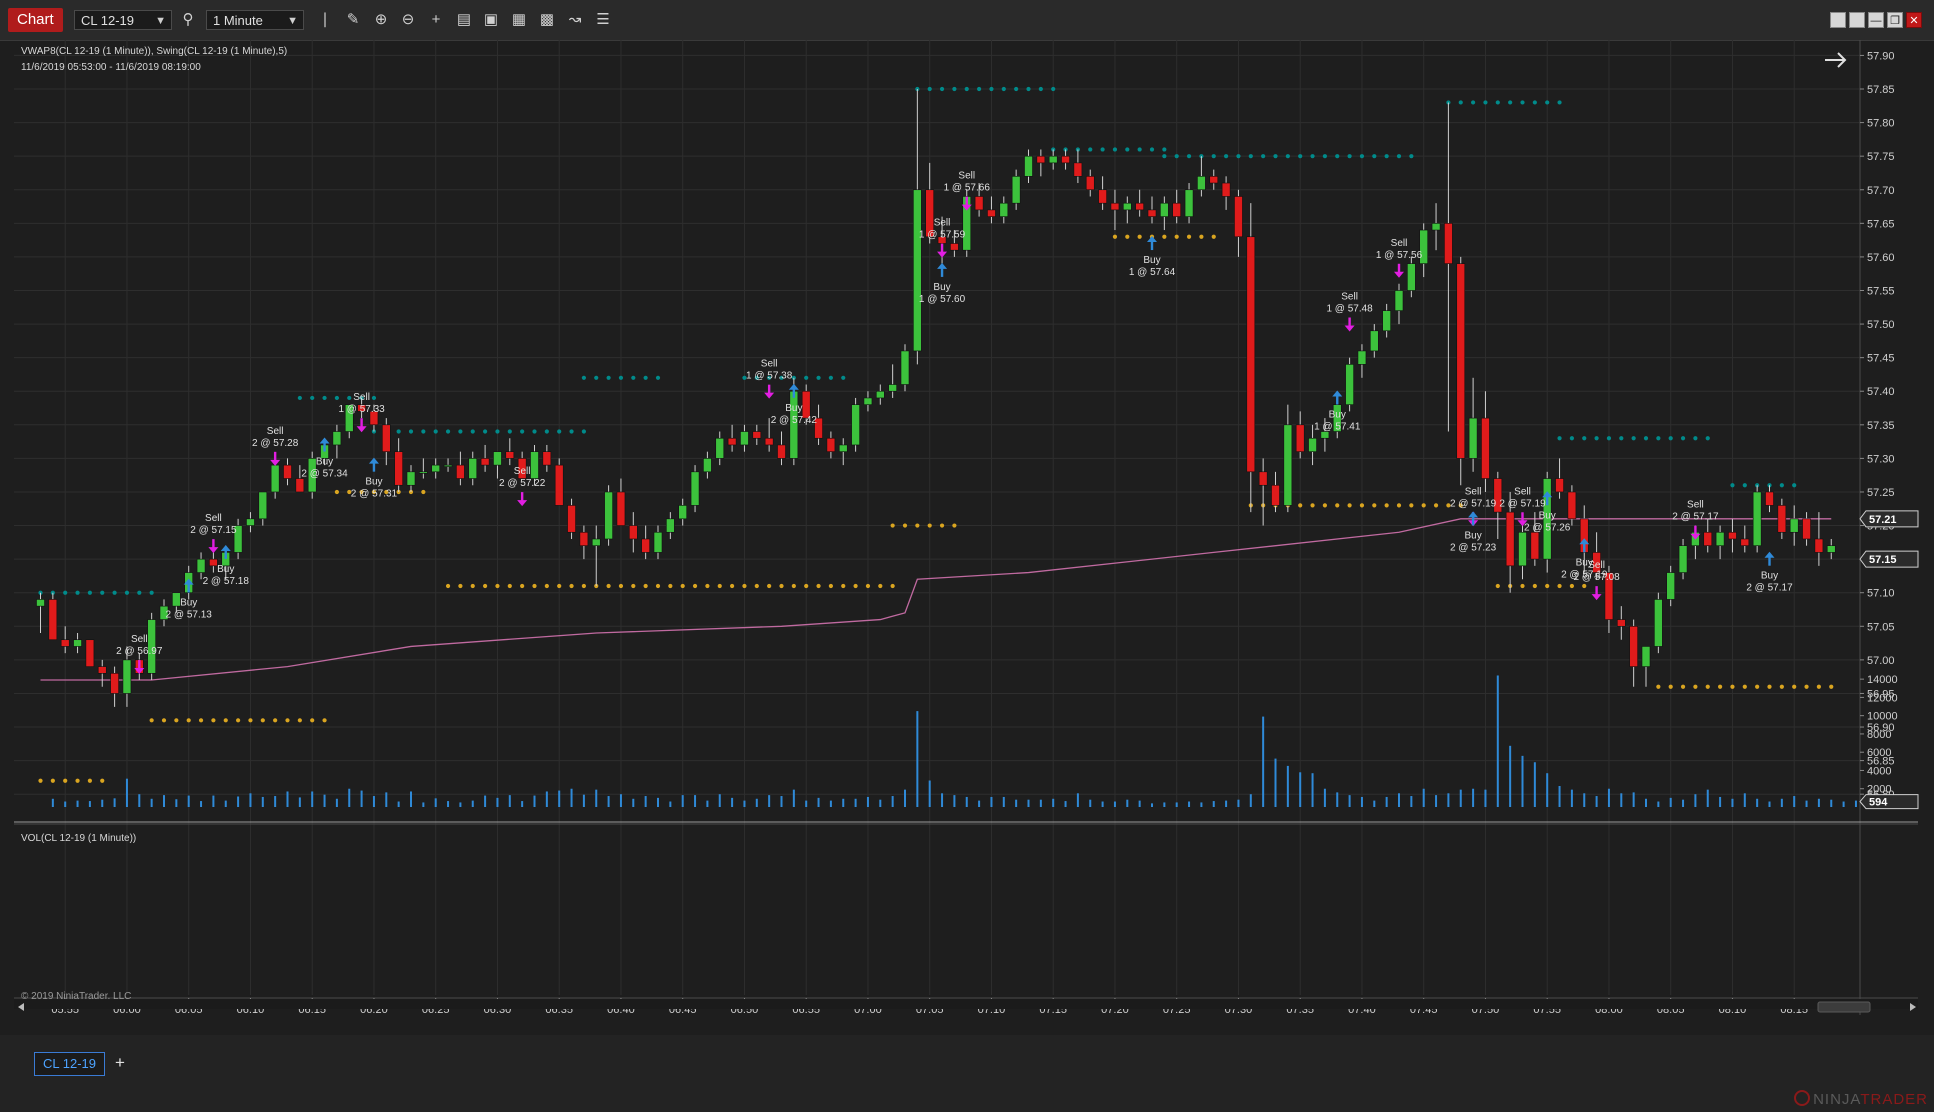 This screenshot has height=1112, width=1934. What do you see at coordinates (1876, 20) in the screenshot?
I see `minimize-icon: —` at bounding box center [1876, 20].